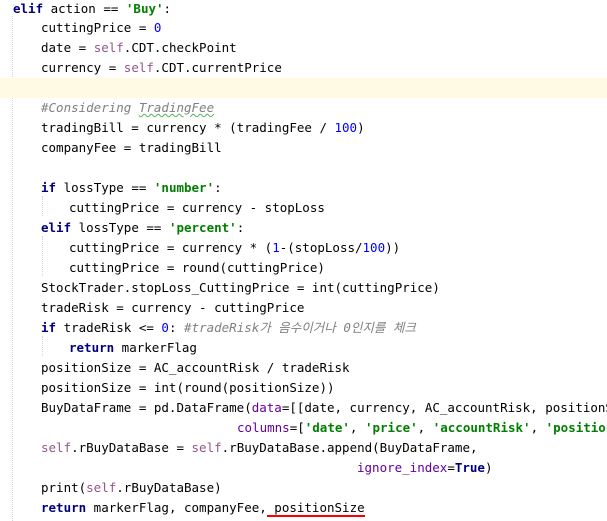 The width and height of the screenshot is (607, 521). I want to click on code-text: elif action == 'Buy':, so click(92, 9).